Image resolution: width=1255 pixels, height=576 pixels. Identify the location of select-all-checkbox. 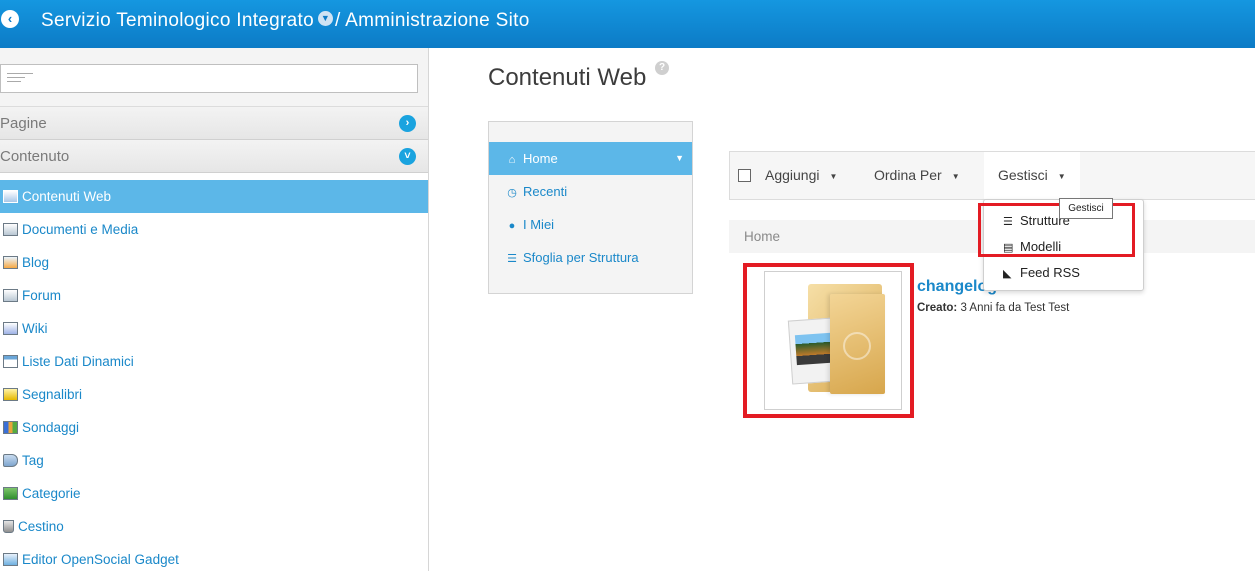
(744, 175).